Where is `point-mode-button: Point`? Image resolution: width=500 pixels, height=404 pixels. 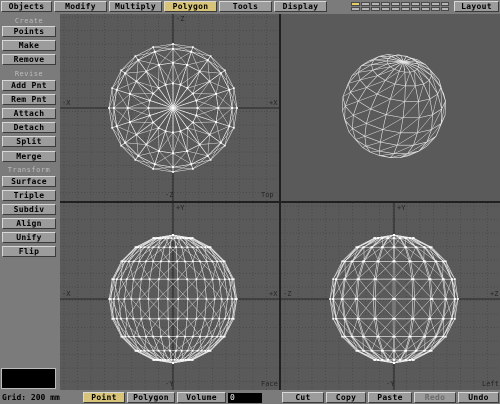
point-mode-button: Point is located at coordinates (104, 397).